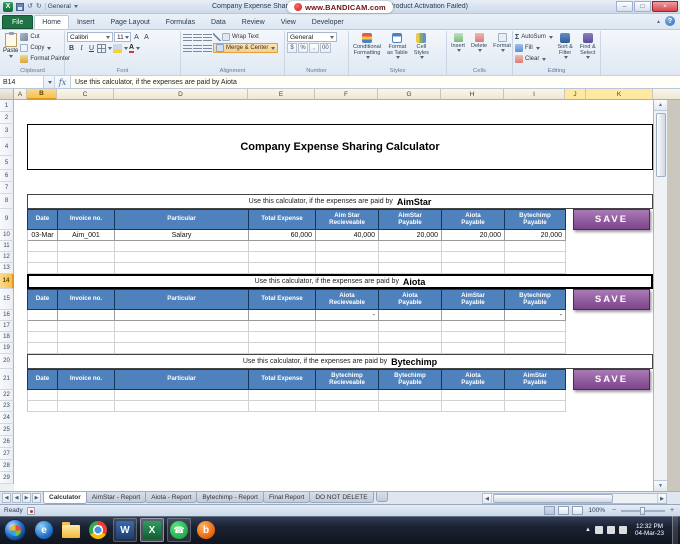  Describe the element at coordinates (207, 48) in the screenshot. I see `align-right-icon` at that location.